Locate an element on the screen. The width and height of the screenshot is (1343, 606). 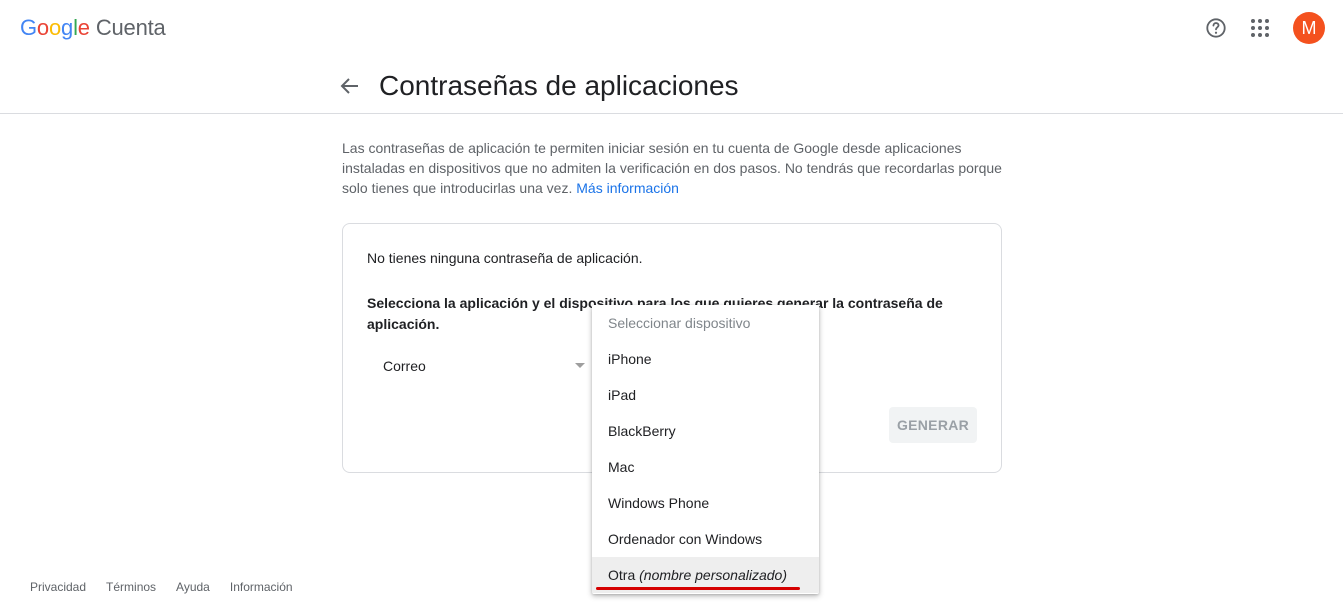
dropdown-option-mac: Mac is located at coordinates (705, 467).